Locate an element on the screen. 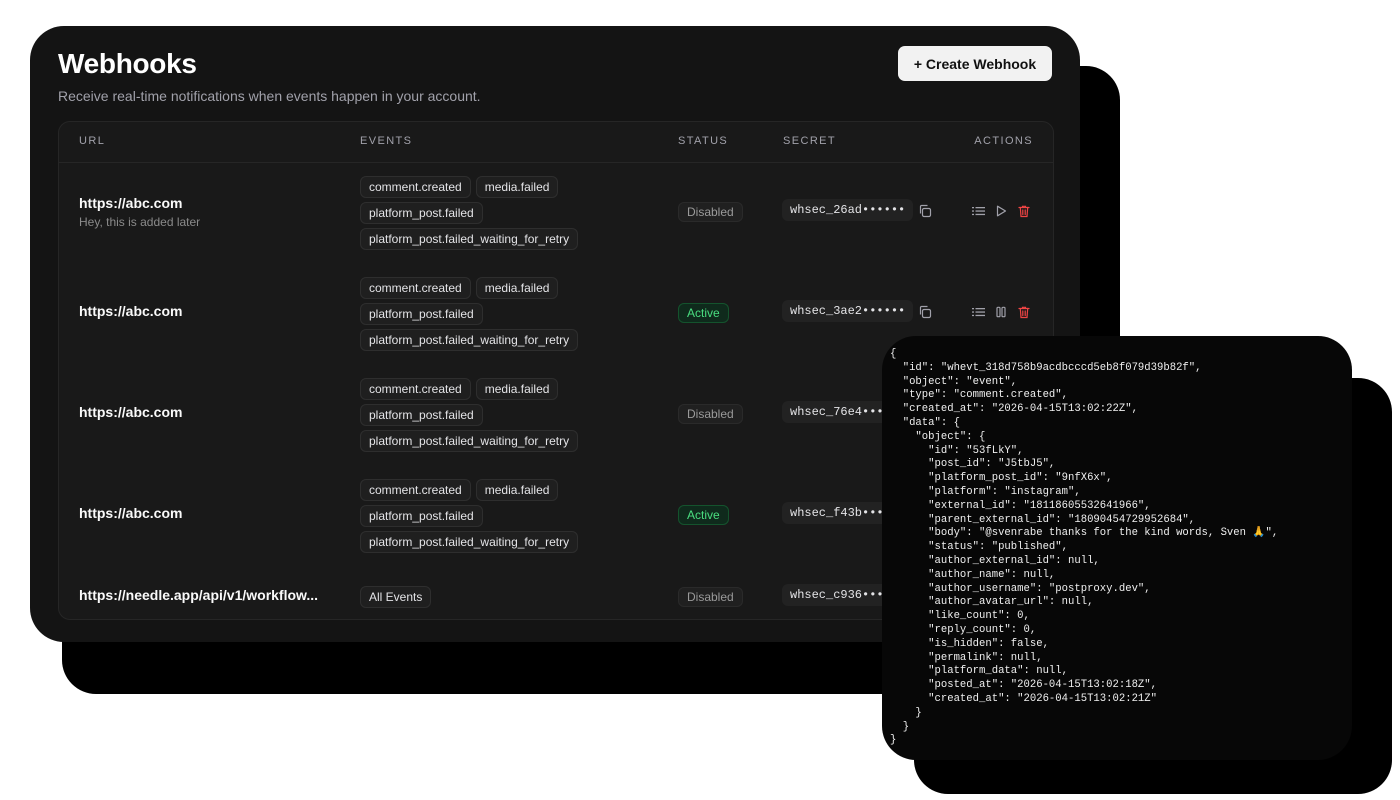  secret-value: whsec_26ad•••••• is located at coordinates (848, 210).